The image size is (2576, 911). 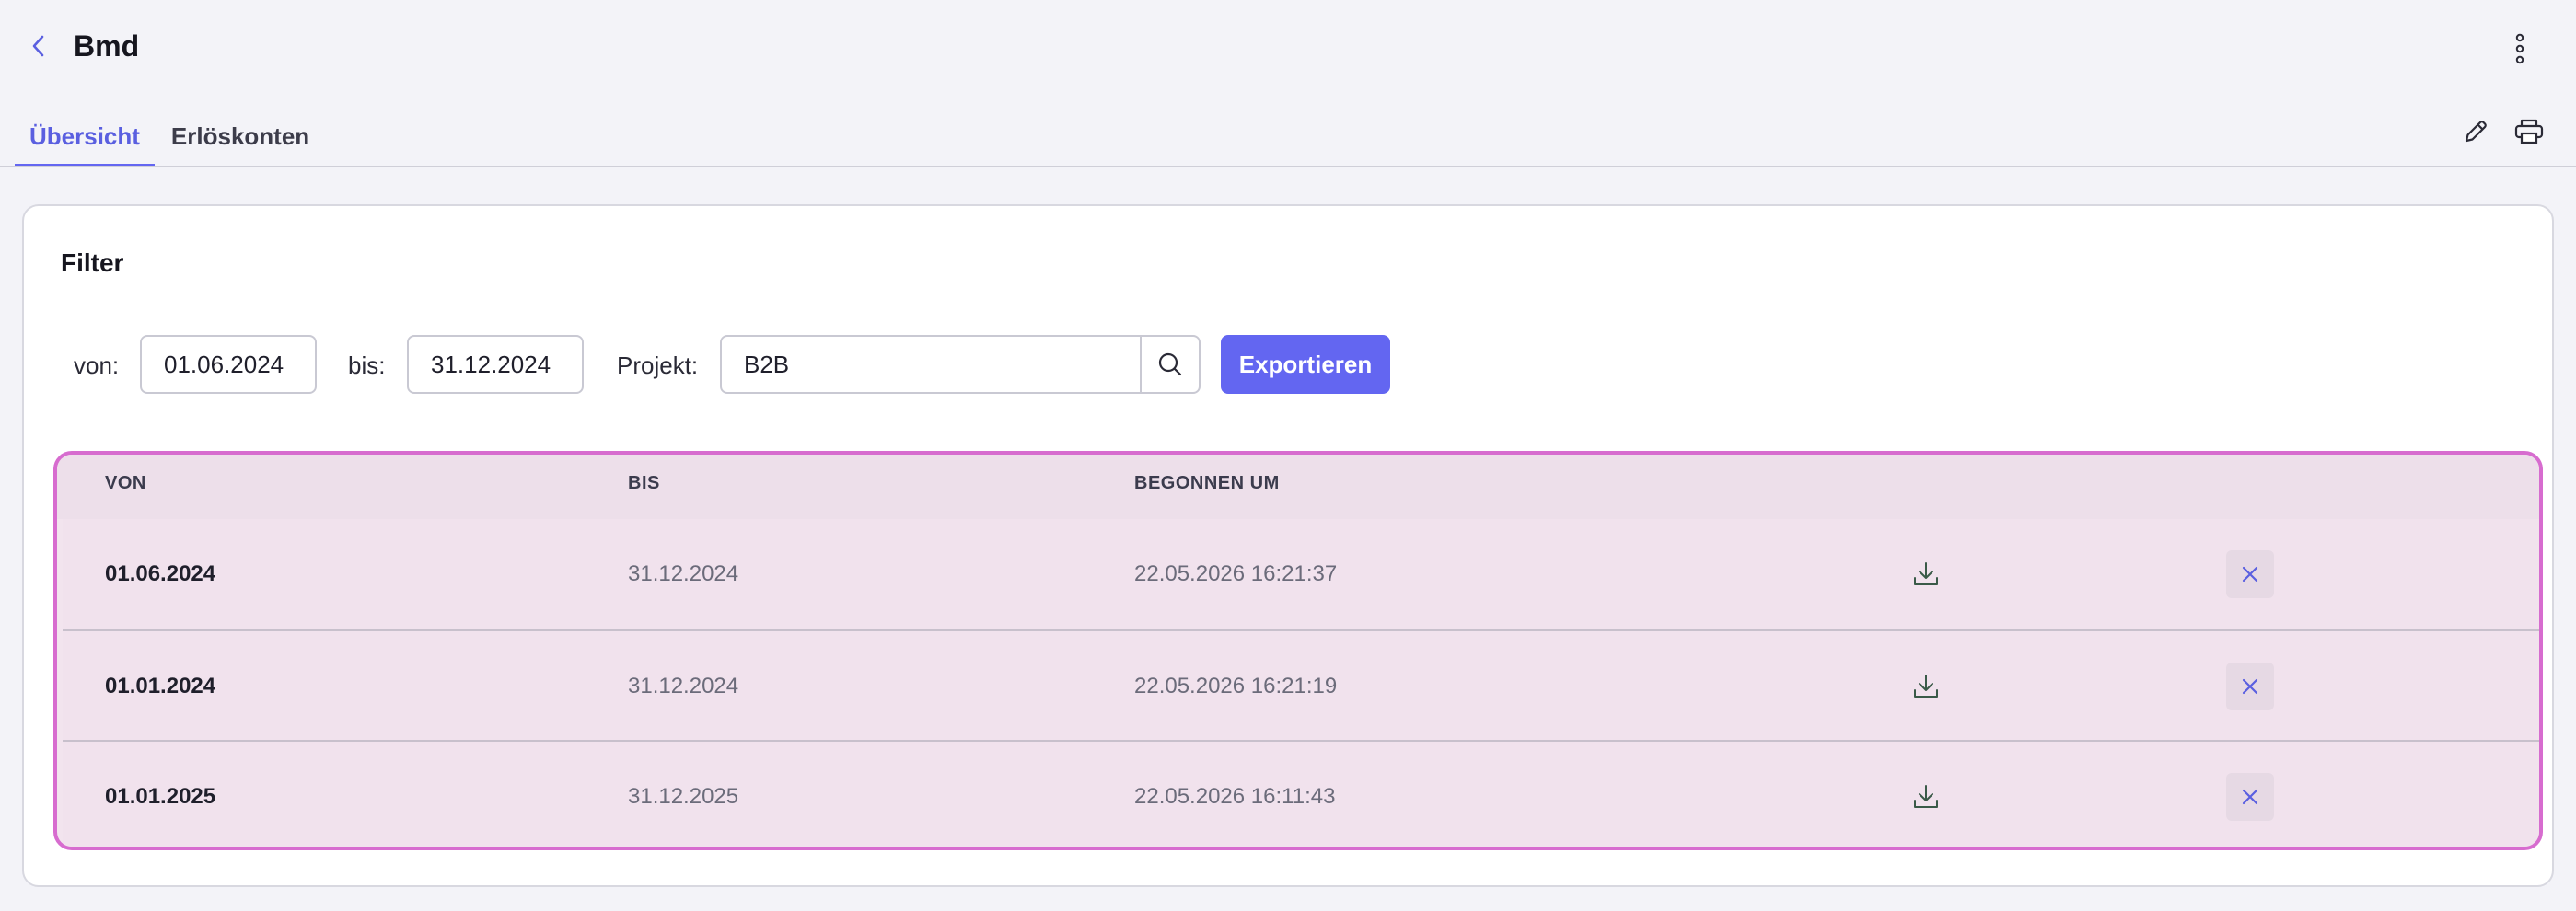 What do you see at coordinates (495, 364) in the screenshot?
I see `to-date-input: 31.12.2024` at bounding box center [495, 364].